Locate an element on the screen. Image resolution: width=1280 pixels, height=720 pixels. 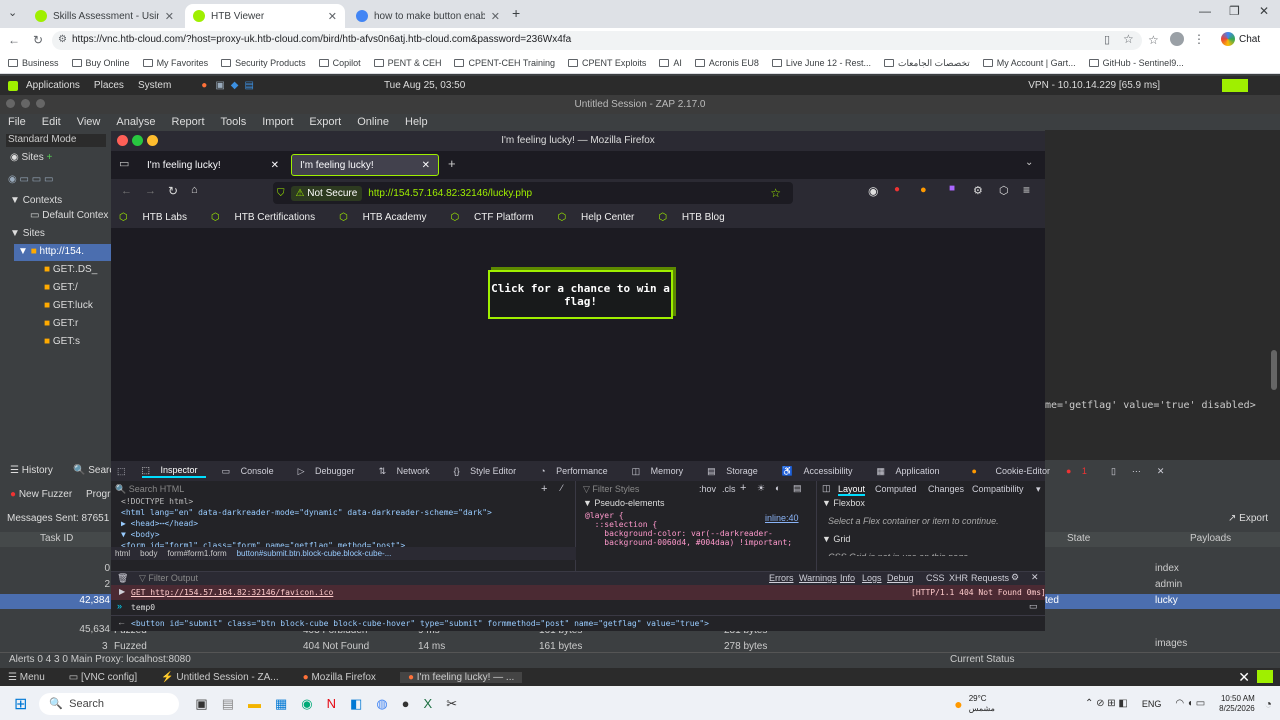
tree-site-node: ▼ ■ http://154. is located at coordinates (63, 252).